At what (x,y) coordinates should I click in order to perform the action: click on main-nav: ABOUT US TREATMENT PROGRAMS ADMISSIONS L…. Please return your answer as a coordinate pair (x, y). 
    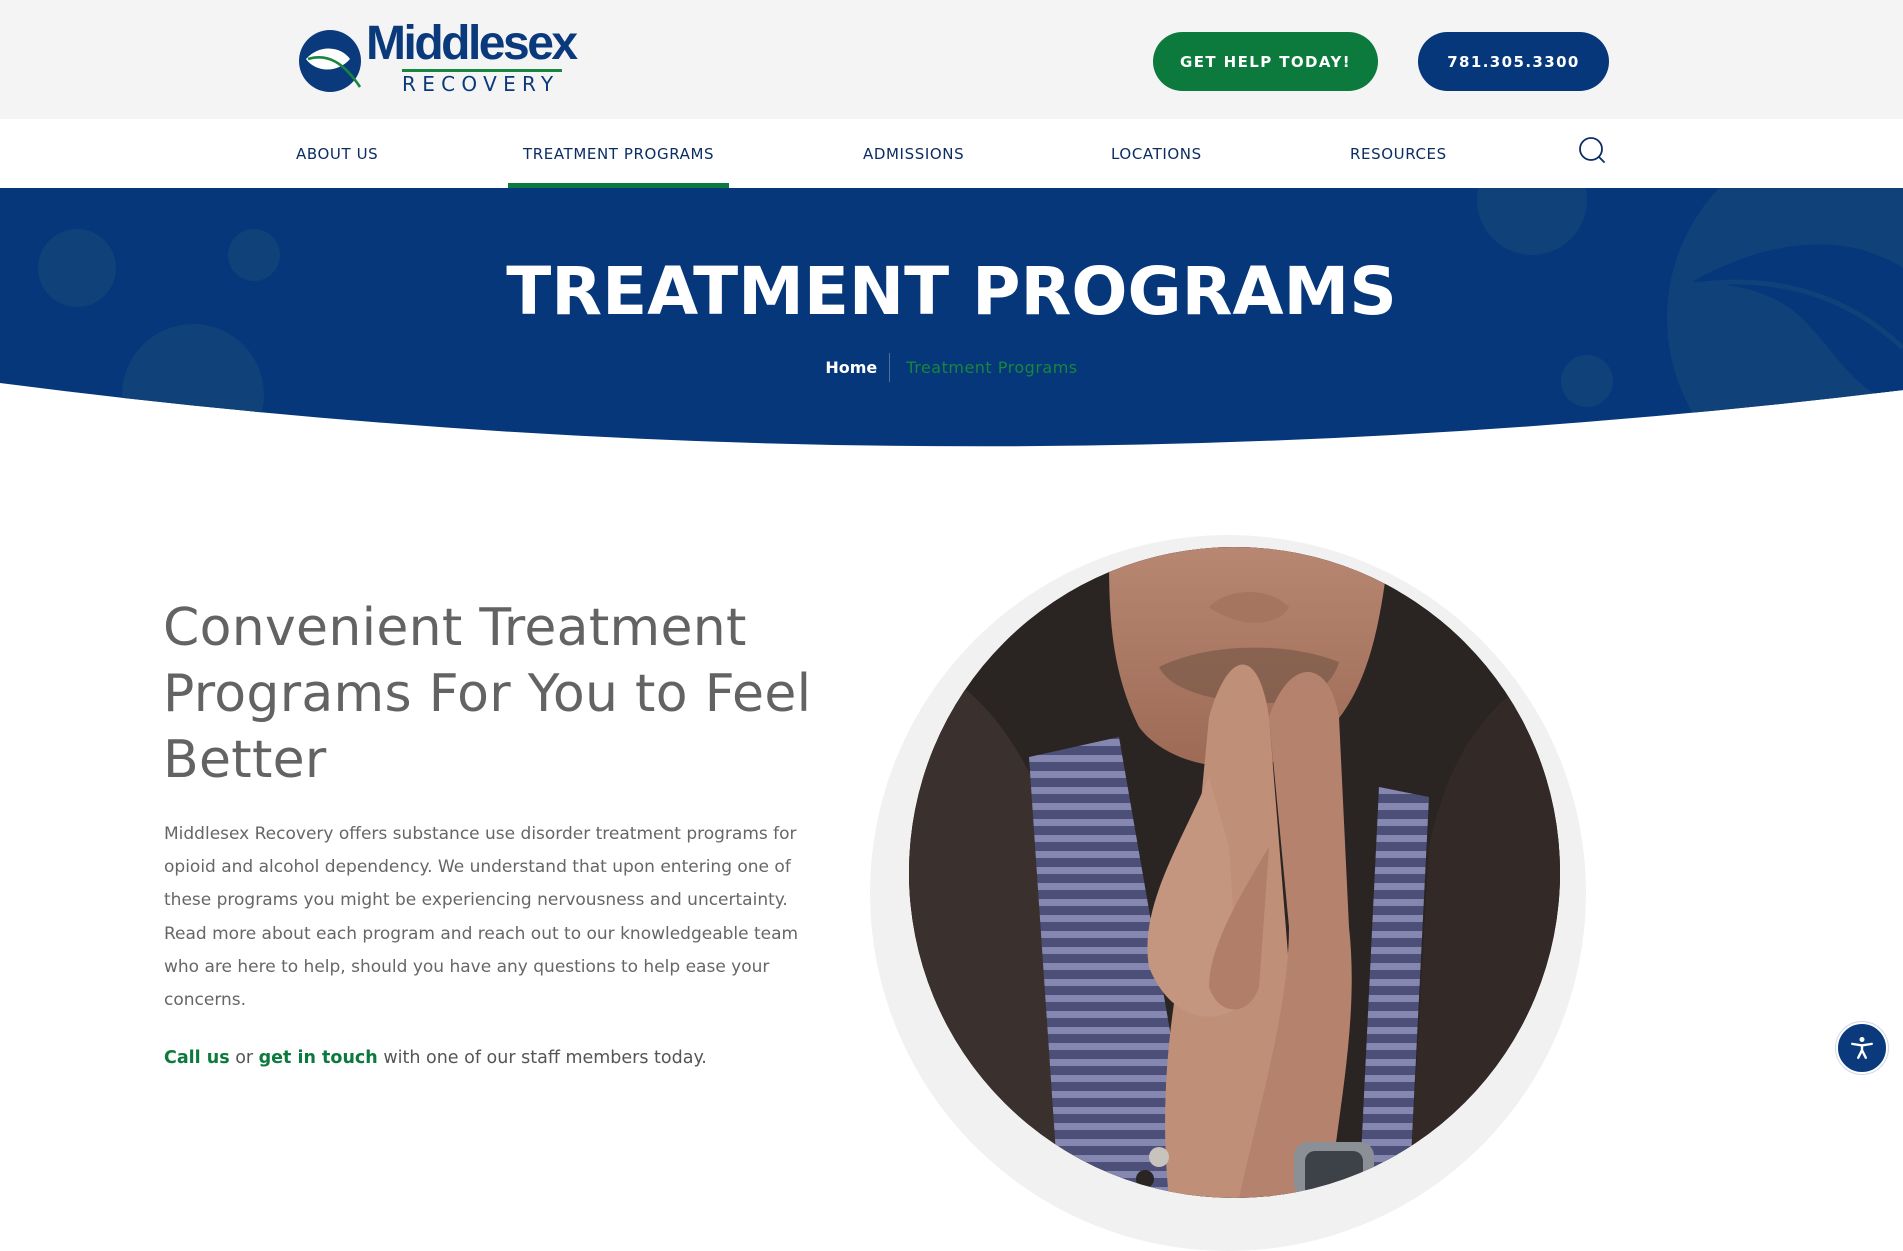
    Looking at the image, I should click on (951, 153).